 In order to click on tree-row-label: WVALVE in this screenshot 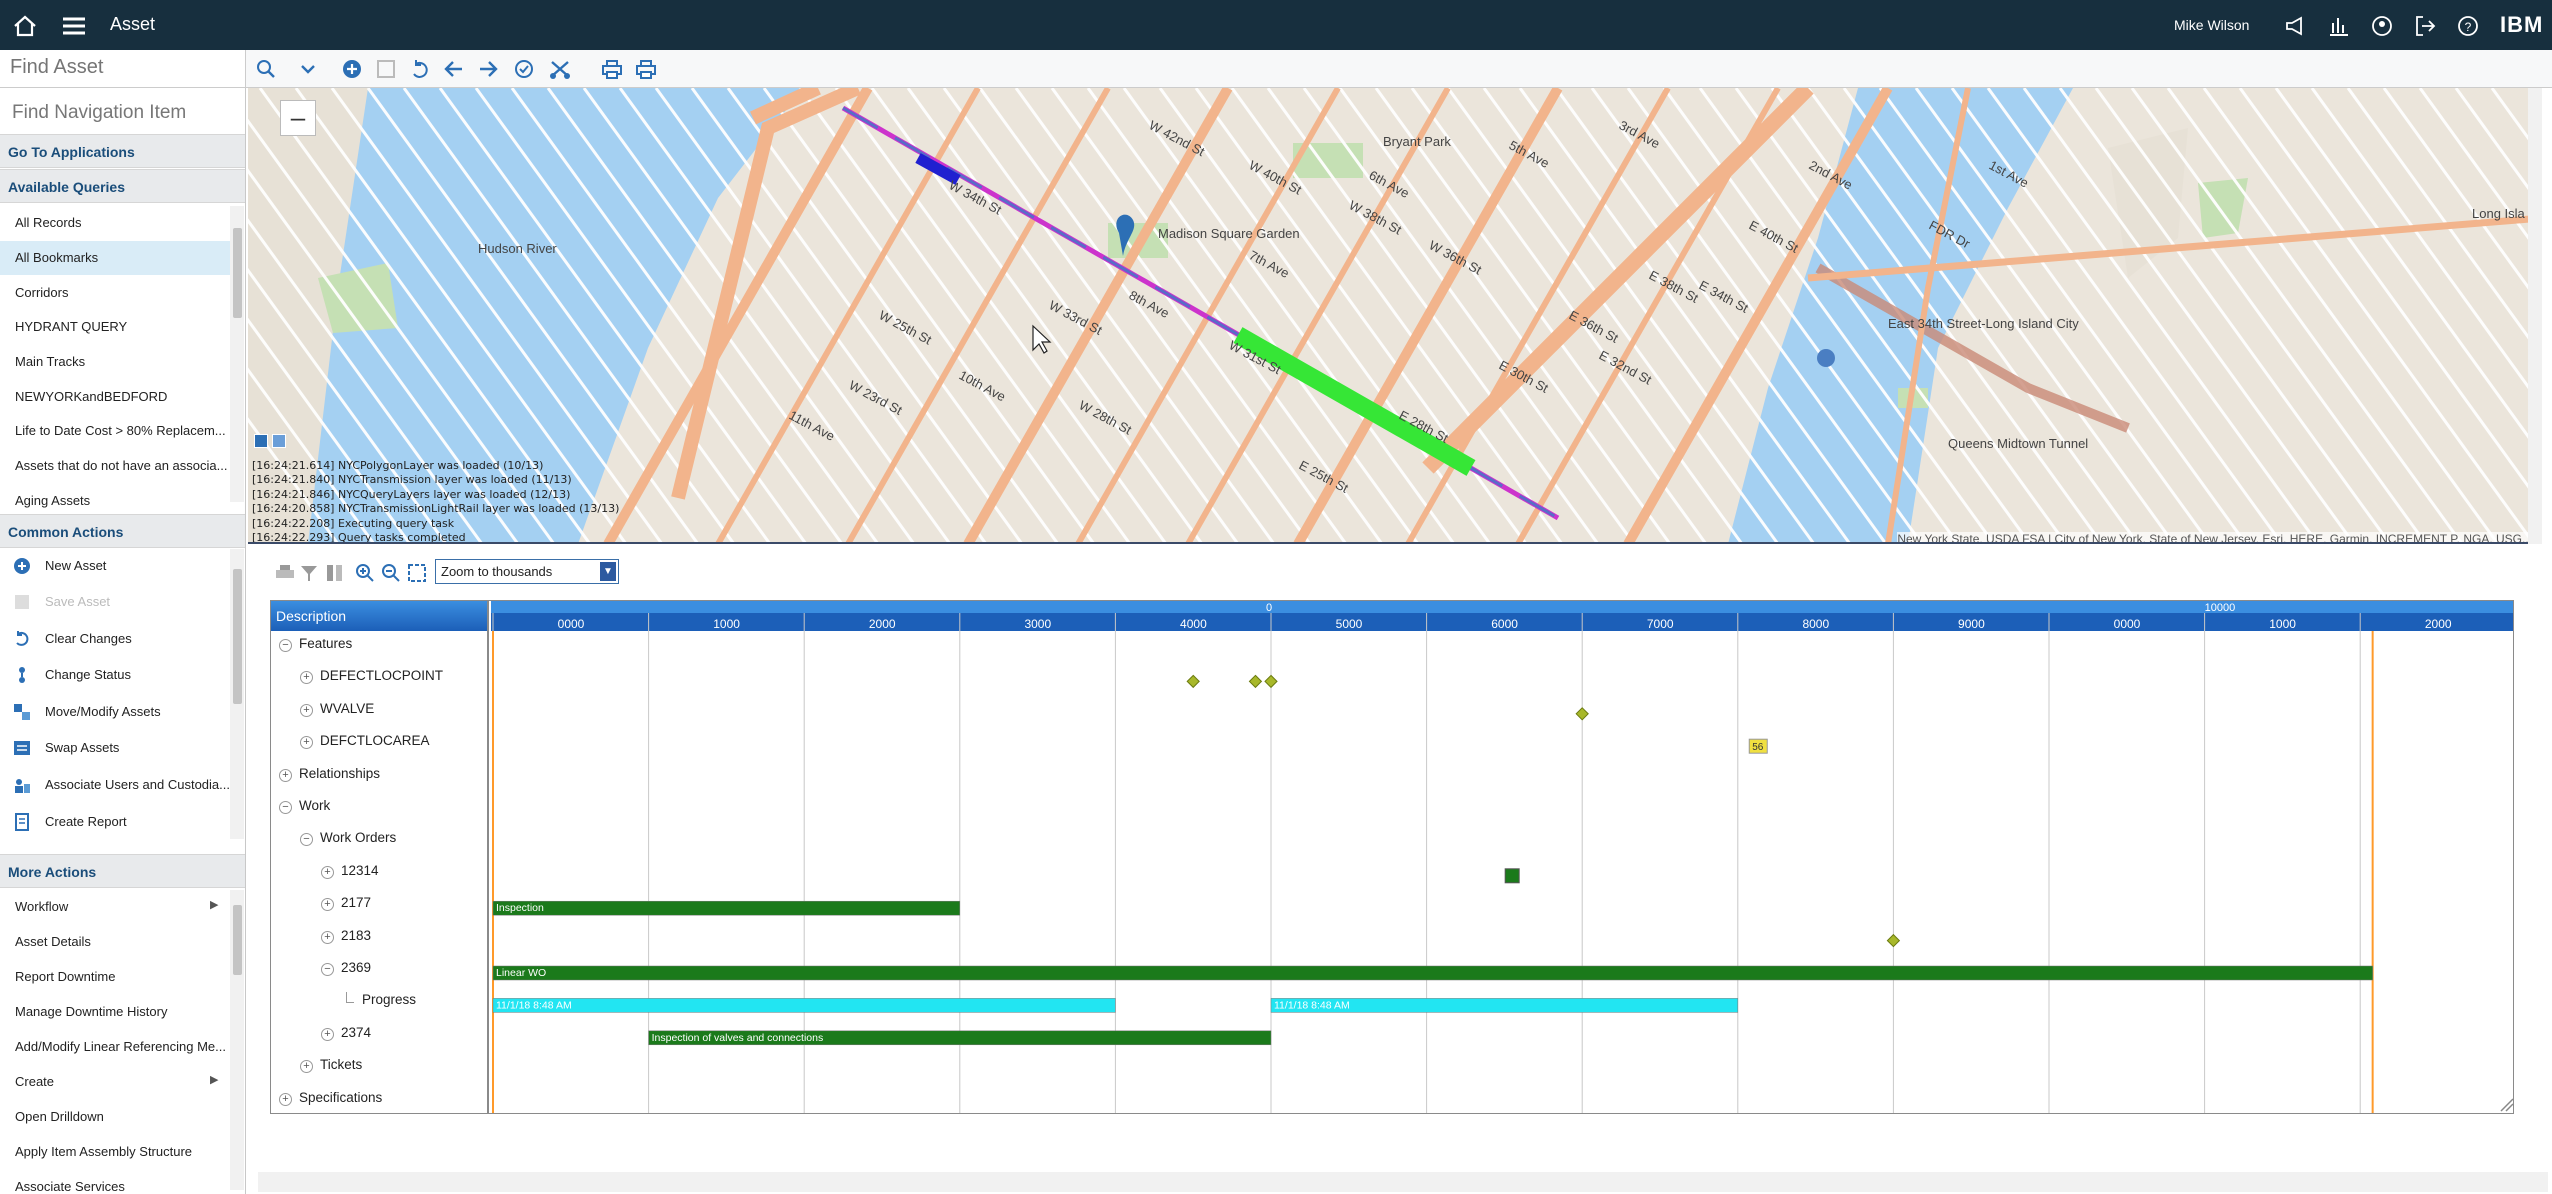, I will do `click(347, 708)`.